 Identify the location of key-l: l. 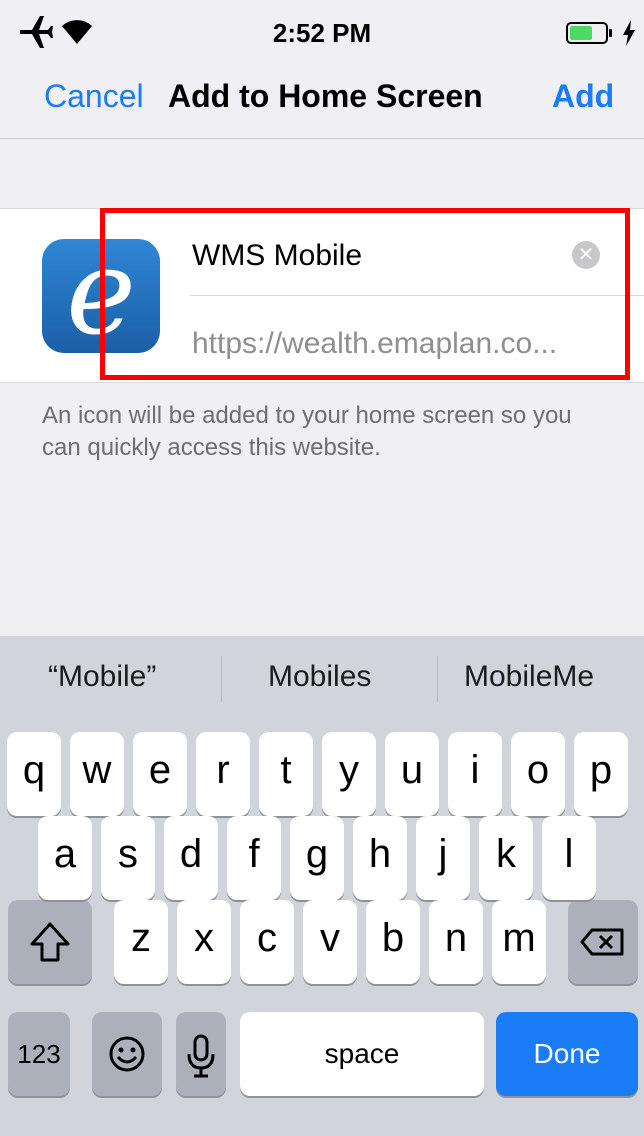
(569, 858).